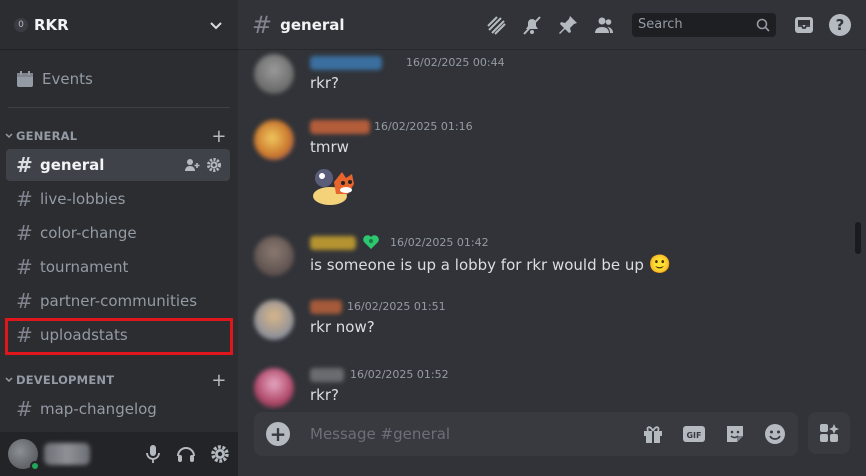 The image size is (866, 476). I want to click on message-text: rkr now?, so click(342, 327).